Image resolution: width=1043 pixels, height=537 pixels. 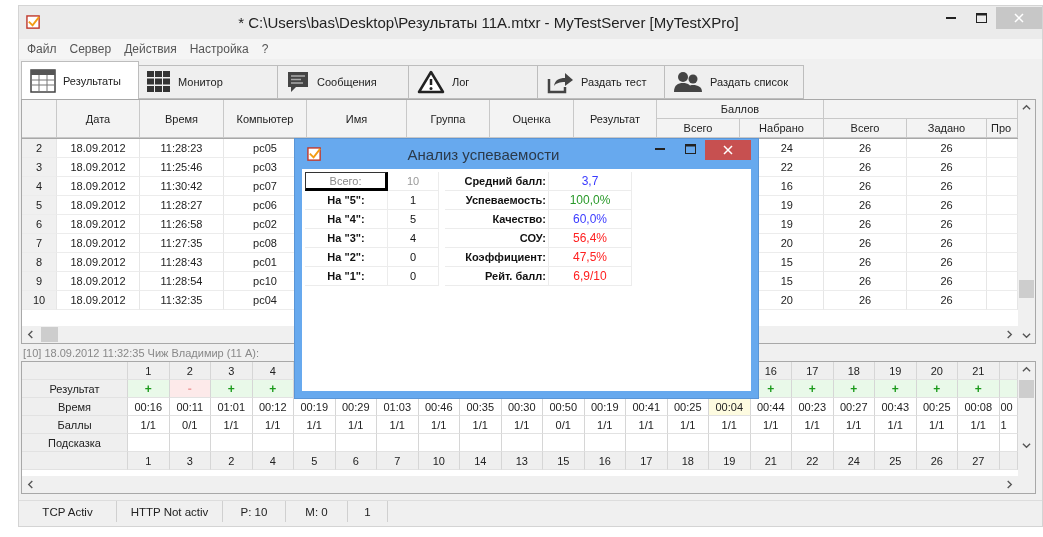 I want to click on window-title: * C:\Users\bas\Desktop\Результаты 11А.mtxr - MyTestServer [MyTestXPro], so click(x=488, y=22).